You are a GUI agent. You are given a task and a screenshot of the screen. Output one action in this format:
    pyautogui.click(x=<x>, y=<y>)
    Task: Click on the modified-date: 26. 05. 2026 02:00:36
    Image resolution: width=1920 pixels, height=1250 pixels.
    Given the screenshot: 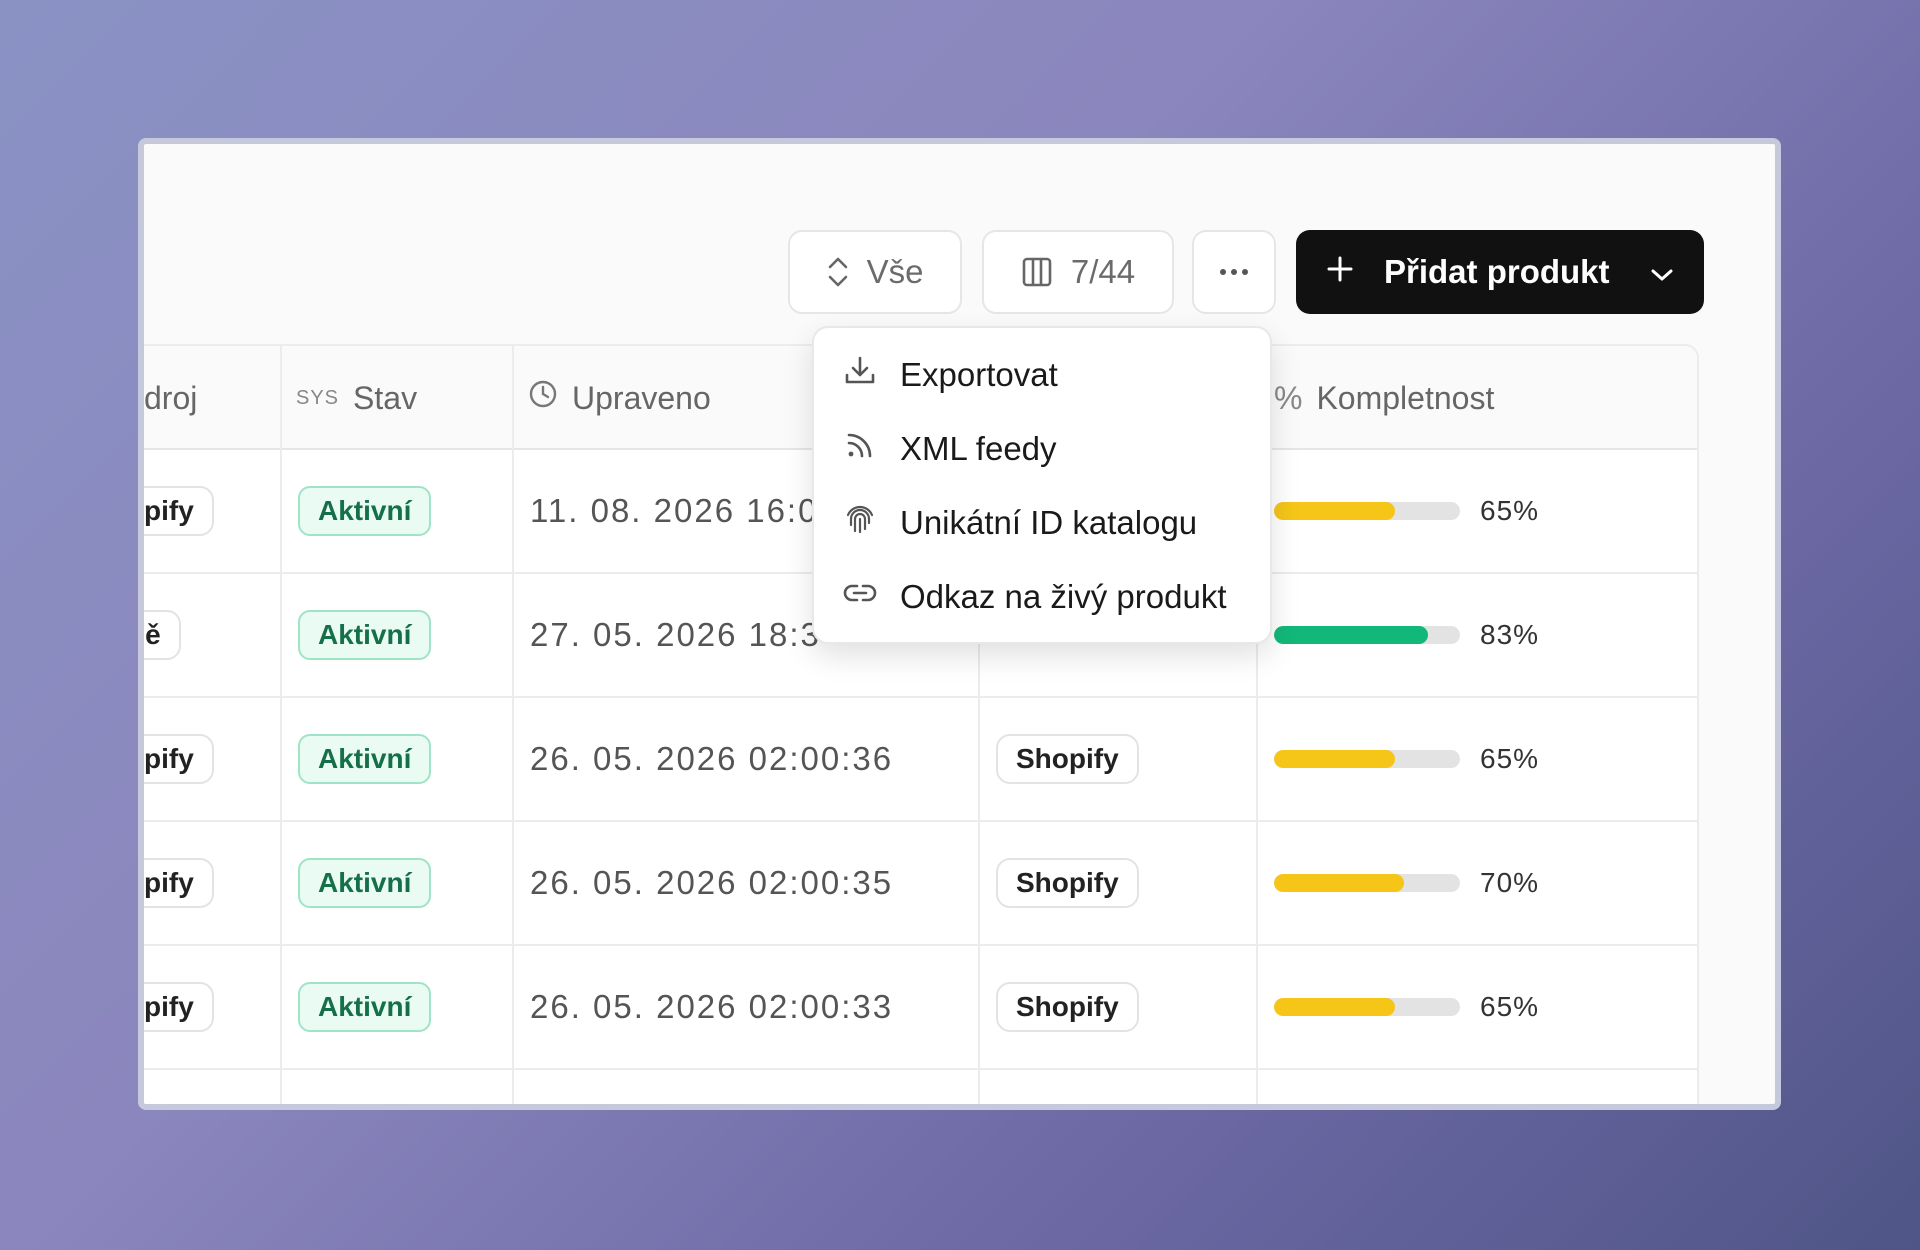 What is the action you would take?
    pyautogui.click(x=712, y=758)
    